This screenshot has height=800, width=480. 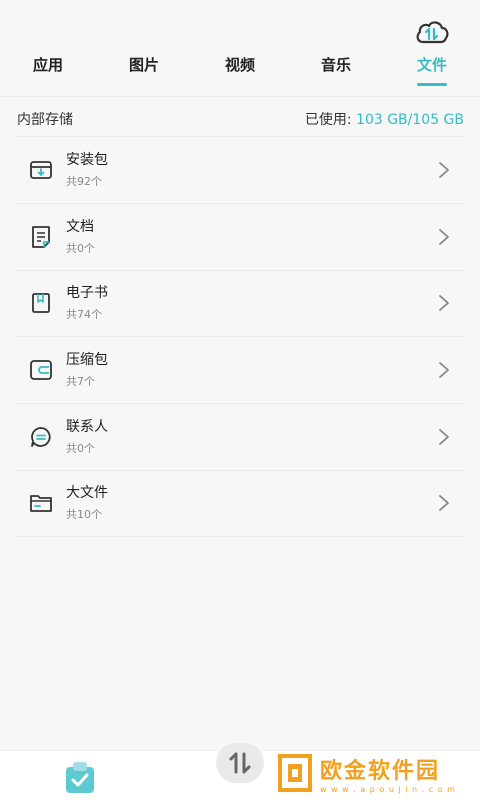 I want to click on cloud-transfer-icon, so click(x=432, y=31).